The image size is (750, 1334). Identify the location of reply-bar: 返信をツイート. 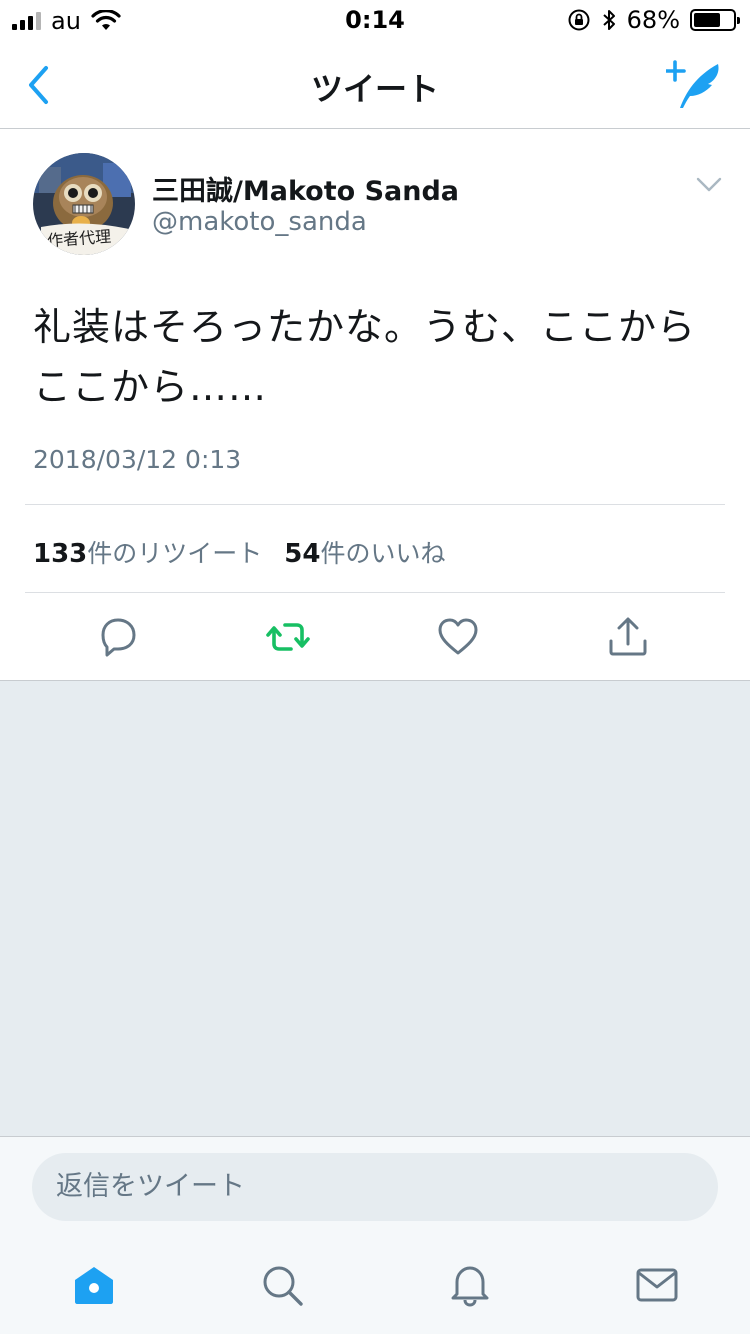
(375, 1186).